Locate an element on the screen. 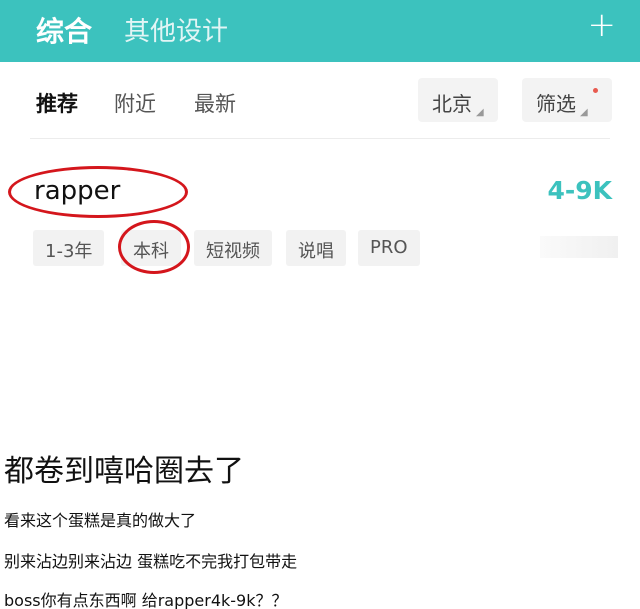  filter-bar: 推荐 附近 最新 北京 ◢ 筛选 ◢ is located at coordinates (320, 101).